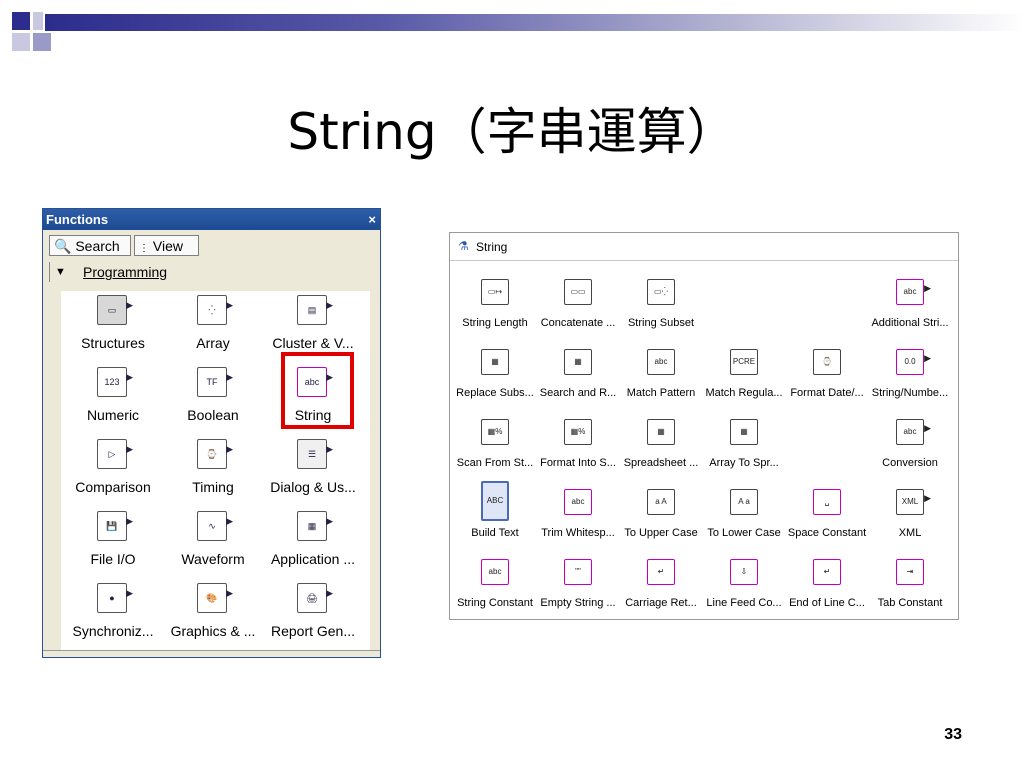 This screenshot has width=1024, height=768. What do you see at coordinates (42, 42) in the screenshot?
I see `decor-square-light` at bounding box center [42, 42].